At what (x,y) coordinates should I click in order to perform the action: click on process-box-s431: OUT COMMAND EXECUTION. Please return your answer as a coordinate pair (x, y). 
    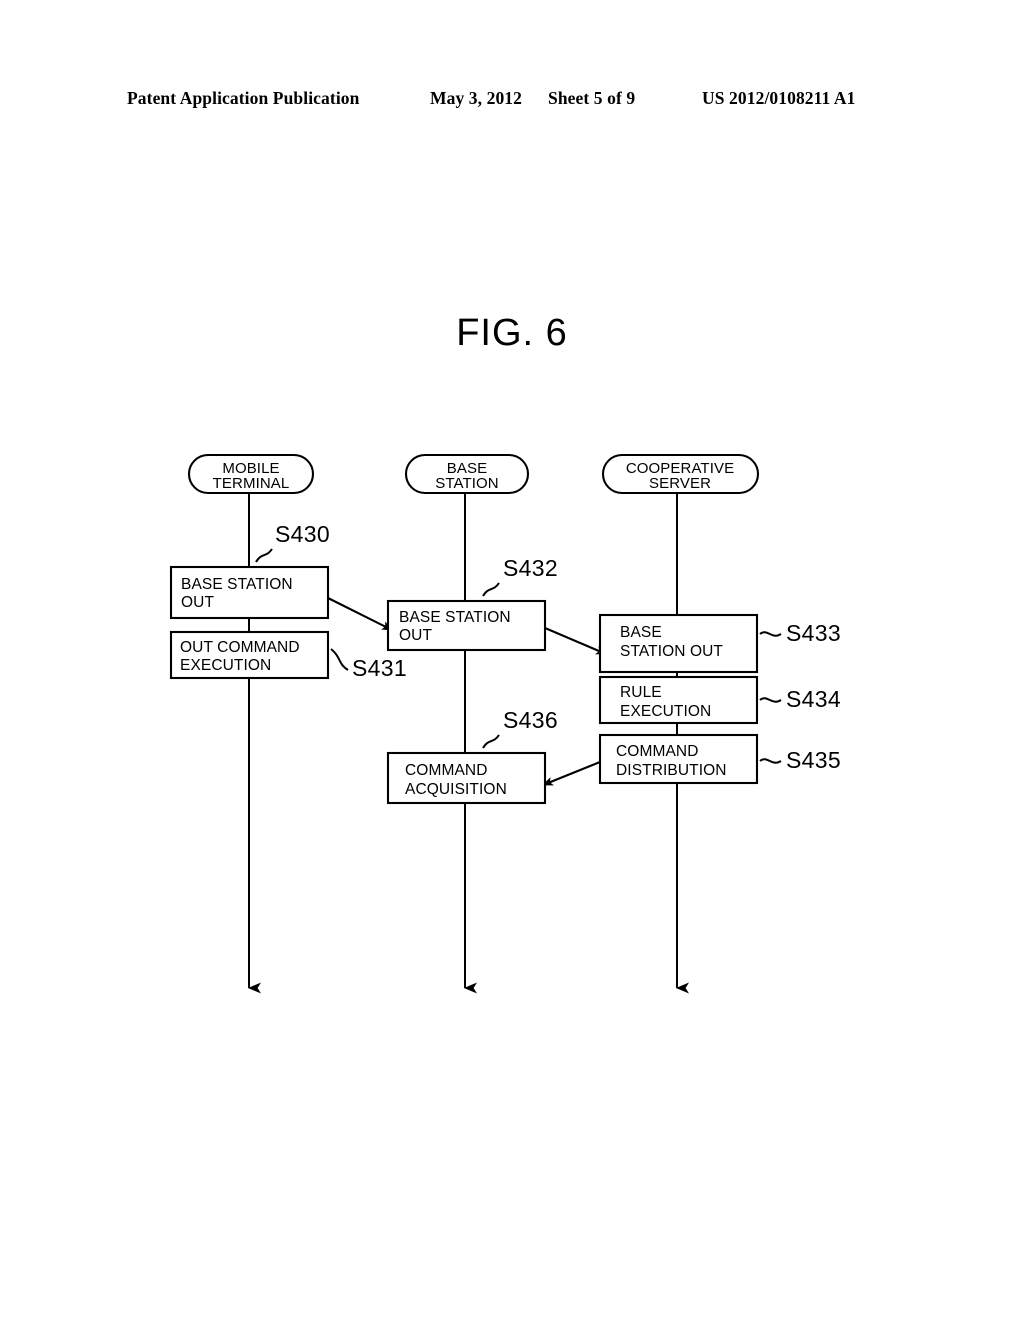
    Looking at the image, I should click on (249, 655).